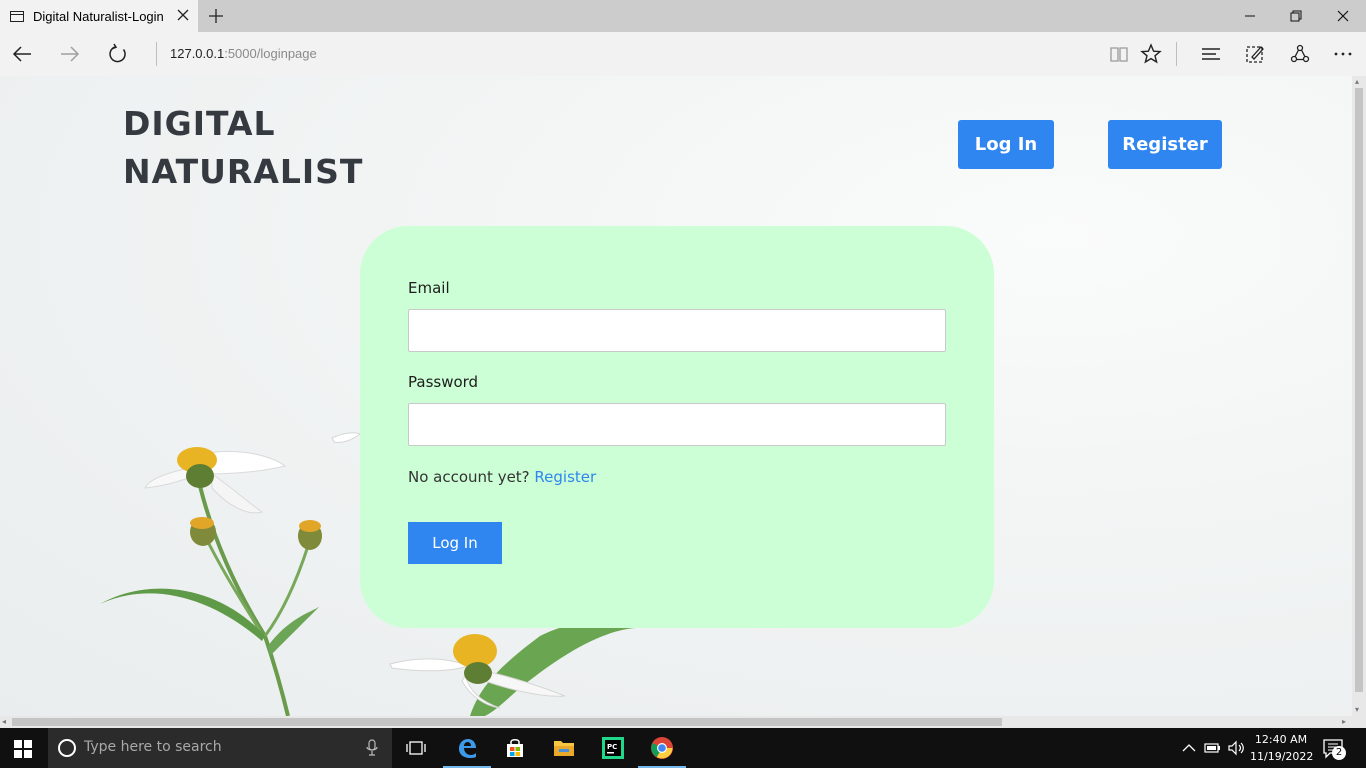 The width and height of the screenshot is (1366, 768). I want to click on scroll-right-arrow-icon: ▸, so click(1344, 722).